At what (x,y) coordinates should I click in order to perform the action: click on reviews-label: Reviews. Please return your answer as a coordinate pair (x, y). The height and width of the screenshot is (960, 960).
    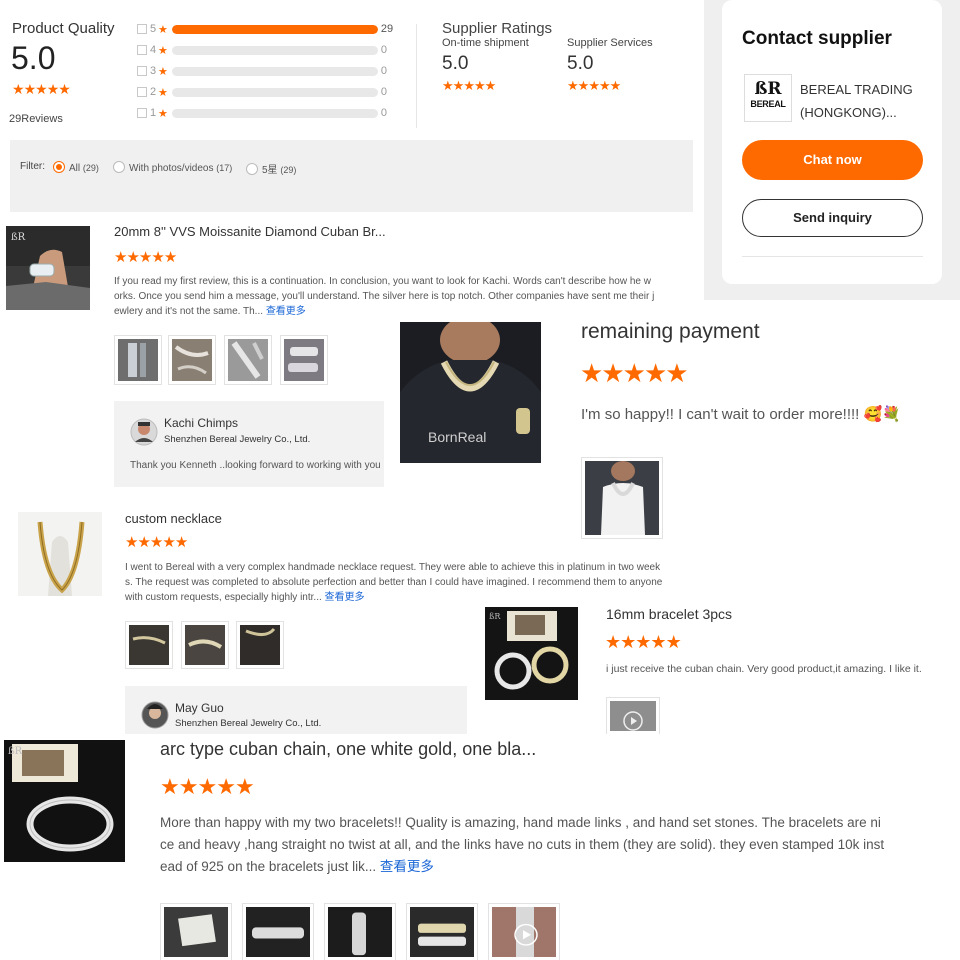
    Looking at the image, I should click on (42, 119).